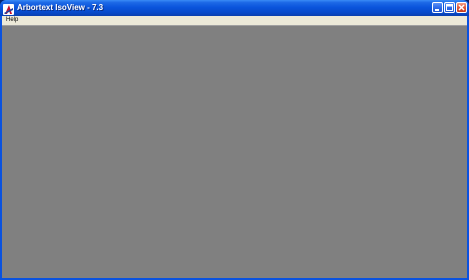  I want to click on maximize-button, so click(449, 7).